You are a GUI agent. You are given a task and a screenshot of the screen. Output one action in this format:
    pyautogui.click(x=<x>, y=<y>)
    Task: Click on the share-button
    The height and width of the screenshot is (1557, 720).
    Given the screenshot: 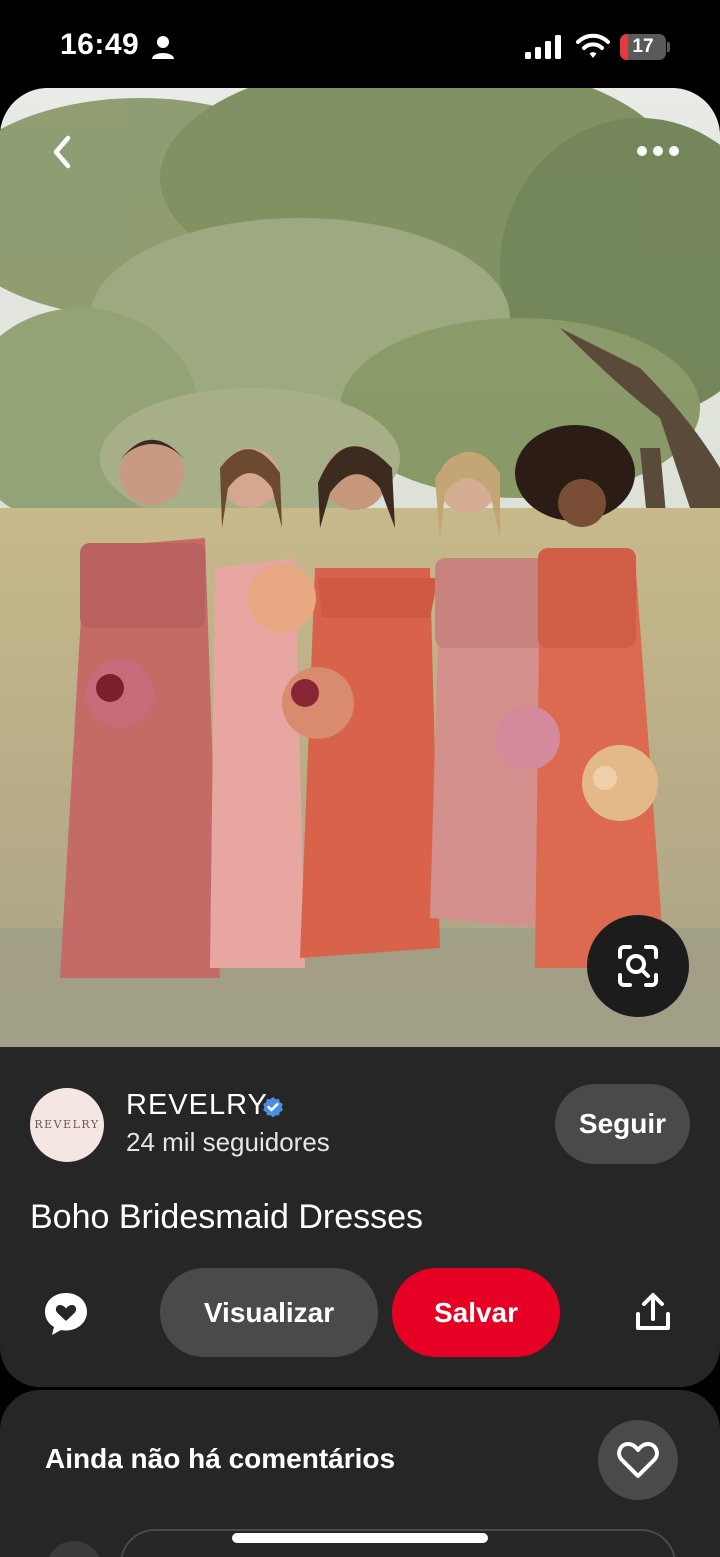 What is the action you would take?
    pyautogui.click(x=653, y=1313)
    